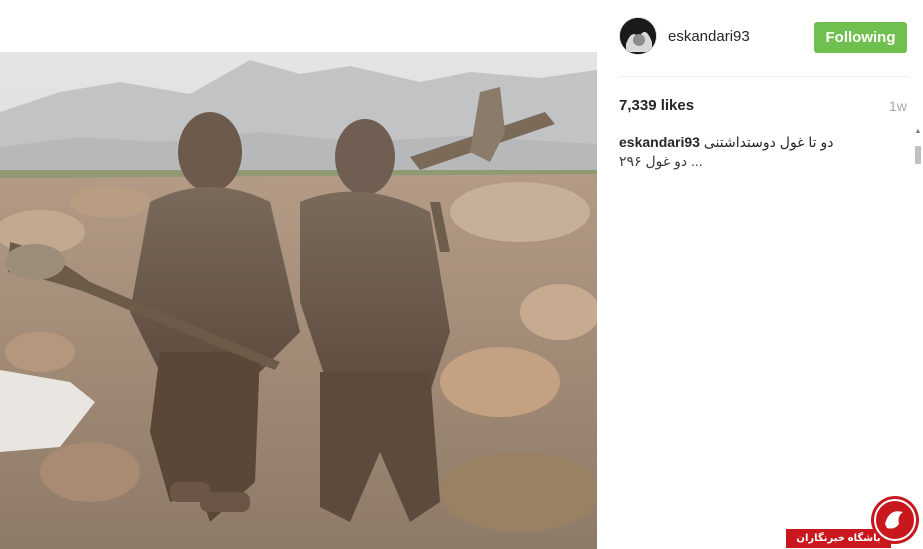  I want to click on scroll-up-arrow-icon: ▲, so click(918, 132).